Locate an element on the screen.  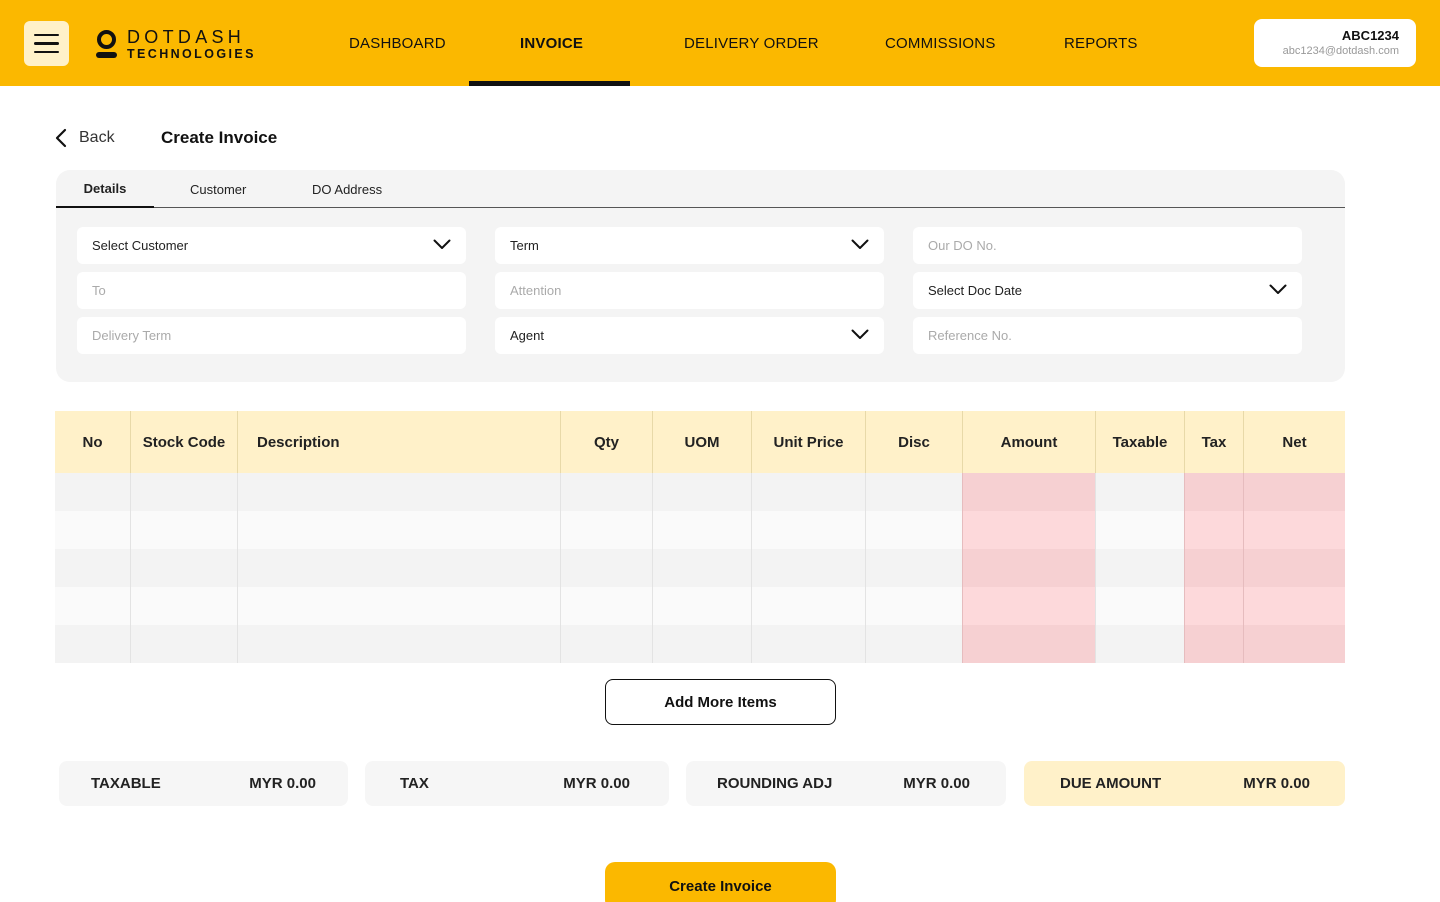
nav-invoice: INVOICE is located at coordinates (551, 43).